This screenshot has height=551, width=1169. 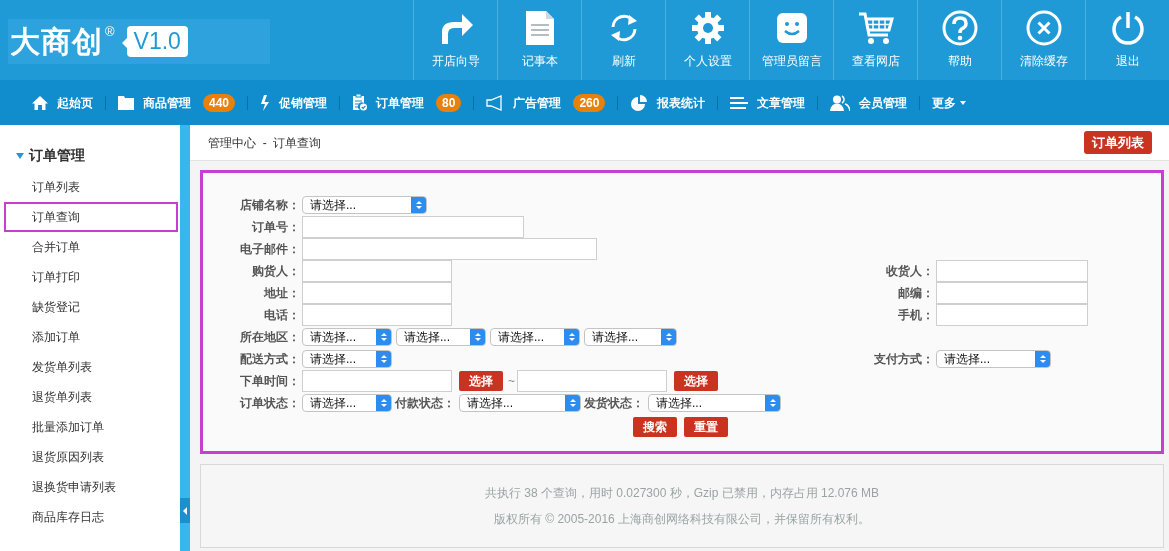 I want to click on nav-link: 广告管理, so click(x=524, y=102).